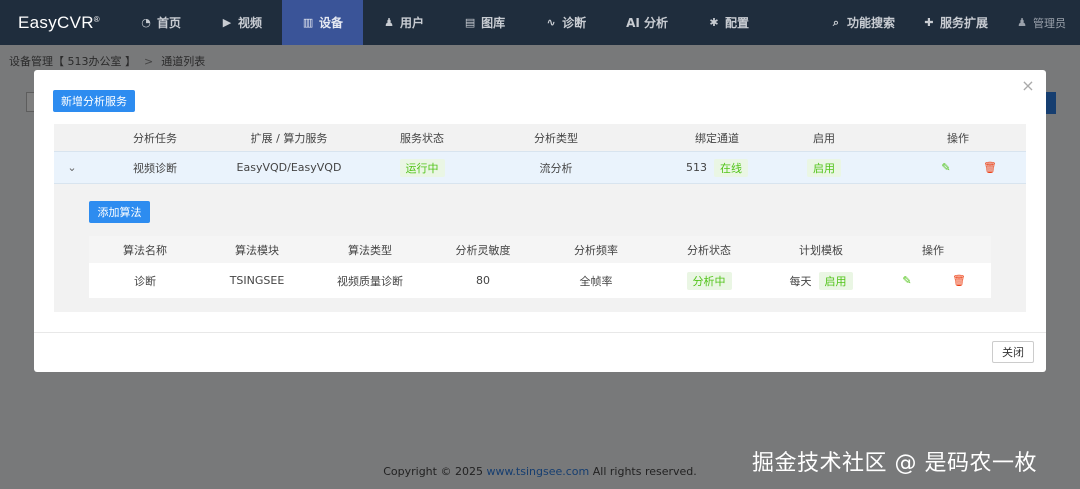  Describe the element at coordinates (731, 167) in the screenshot. I see `channel-status-badge: 在线` at that location.